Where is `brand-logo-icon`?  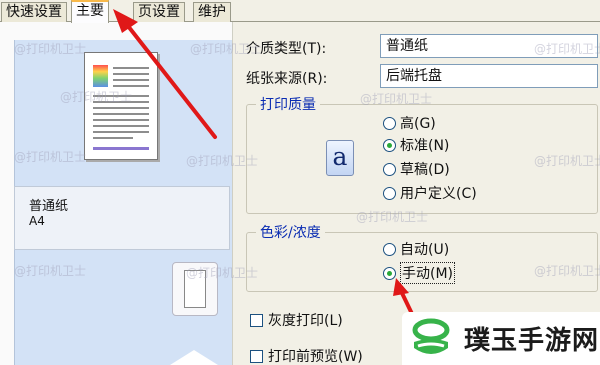
brand-logo-icon is located at coordinates (431, 339).